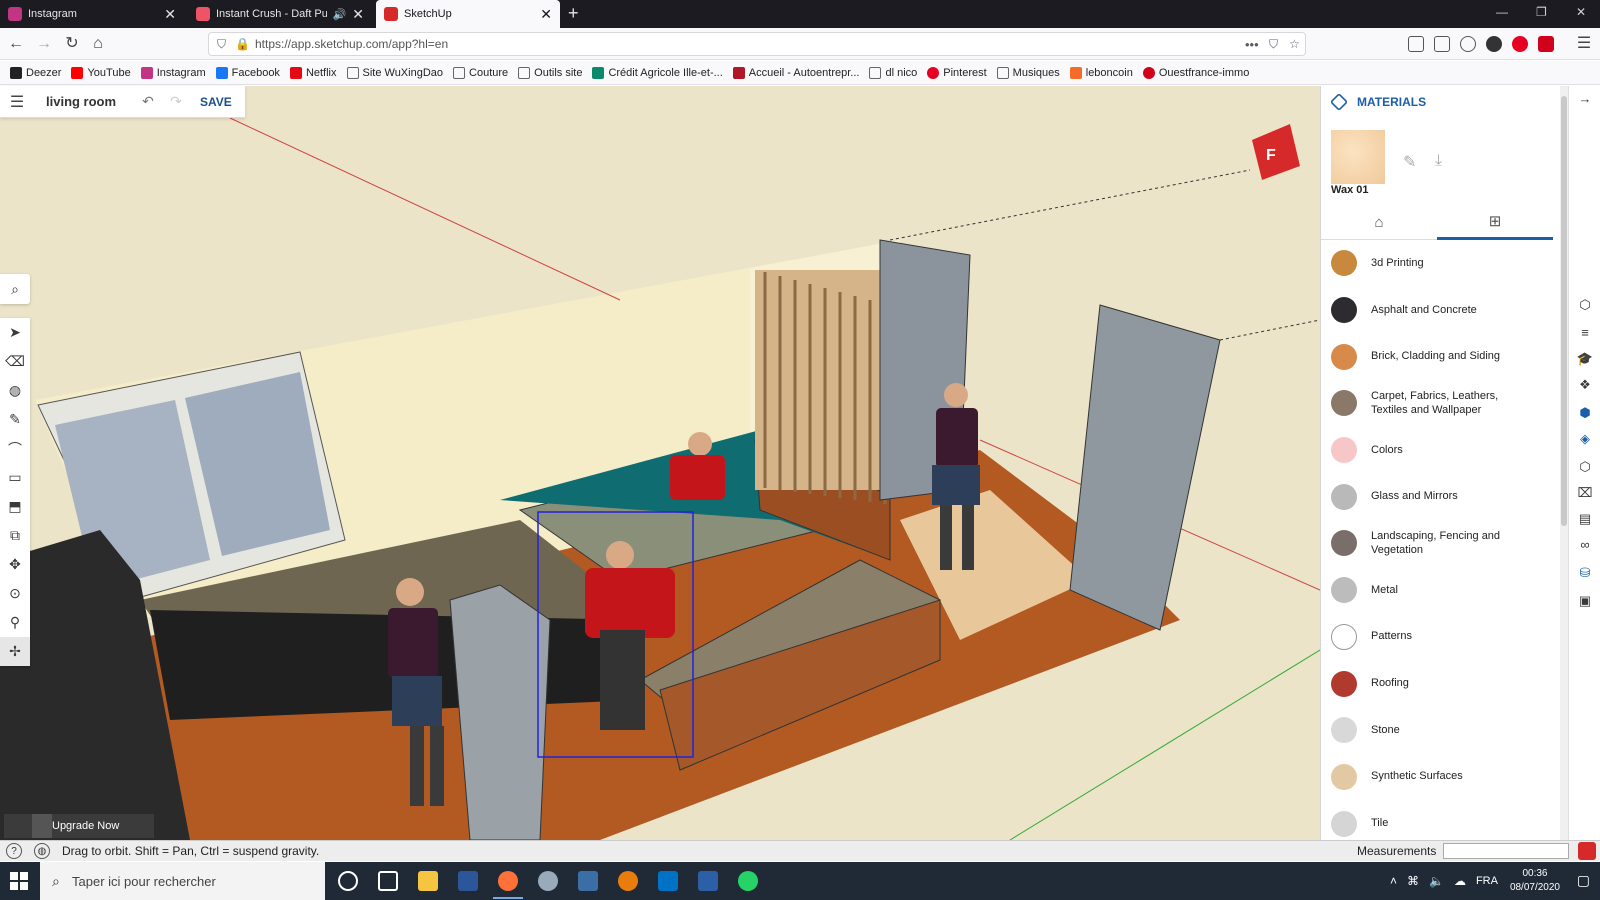 This screenshot has width=1600, height=900. I want to click on search-tool-button: ⌕, so click(15, 289).